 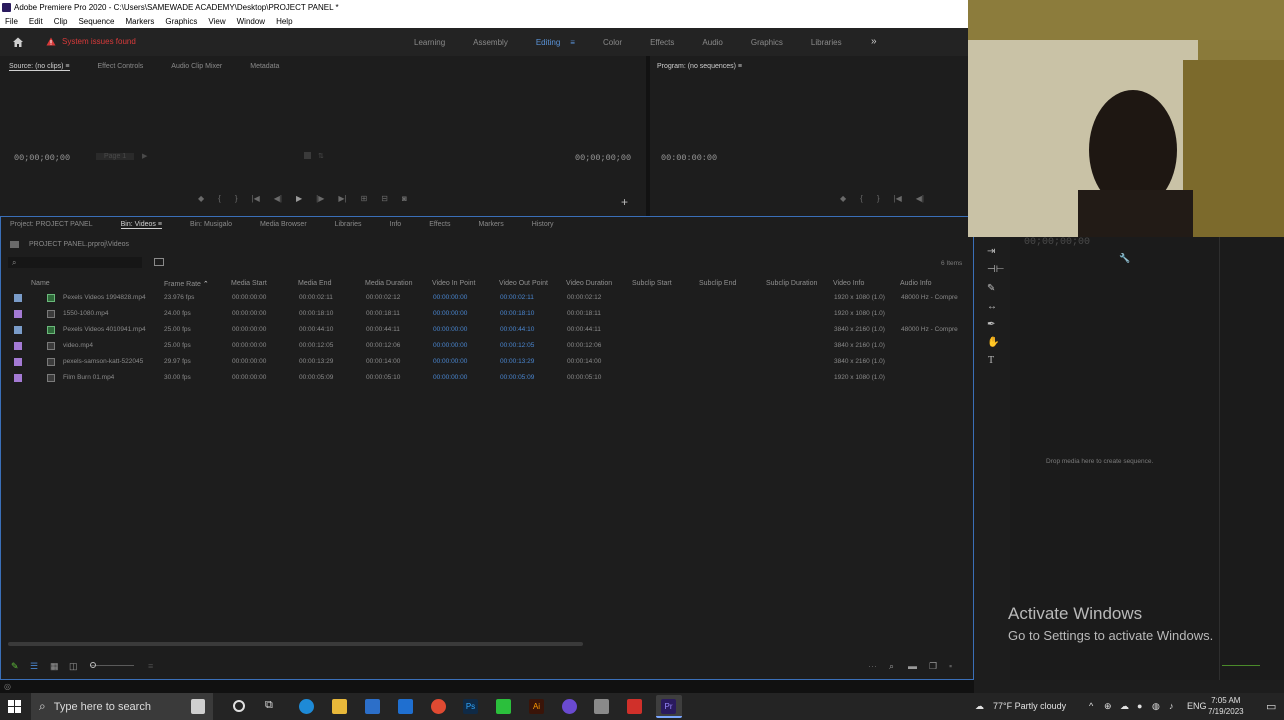 What do you see at coordinates (78, 345) in the screenshot?
I see `clip-name: video.mp4` at bounding box center [78, 345].